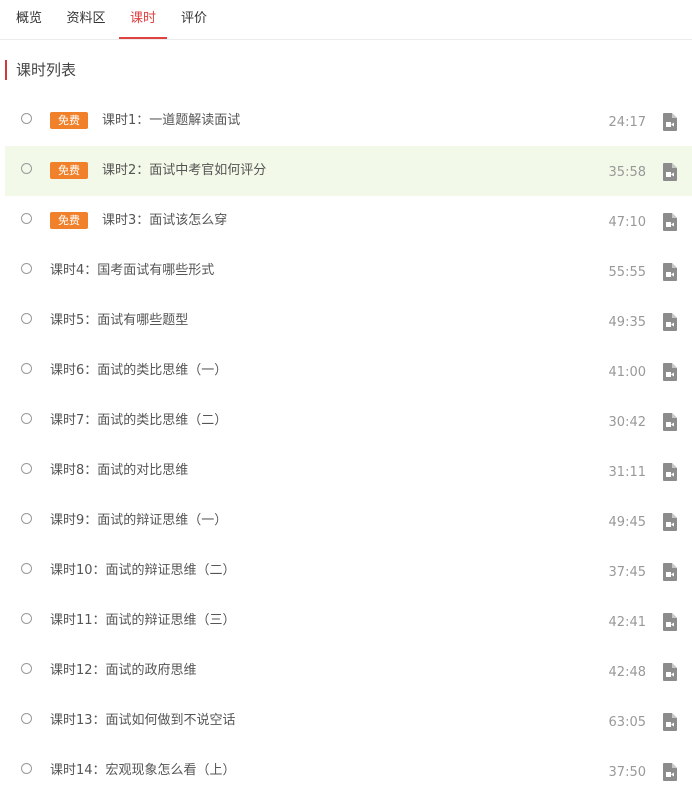 The width and height of the screenshot is (692, 800). I want to click on lesson-duration: 35:58, so click(627, 172).